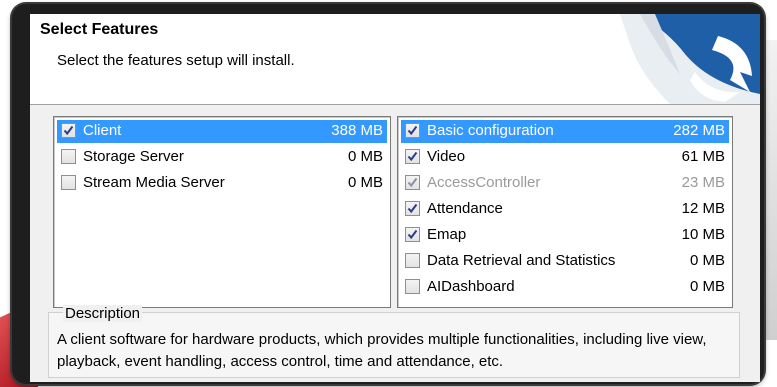  Describe the element at coordinates (103, 313) in the screenshot. I see `description-label: Description` at that location.